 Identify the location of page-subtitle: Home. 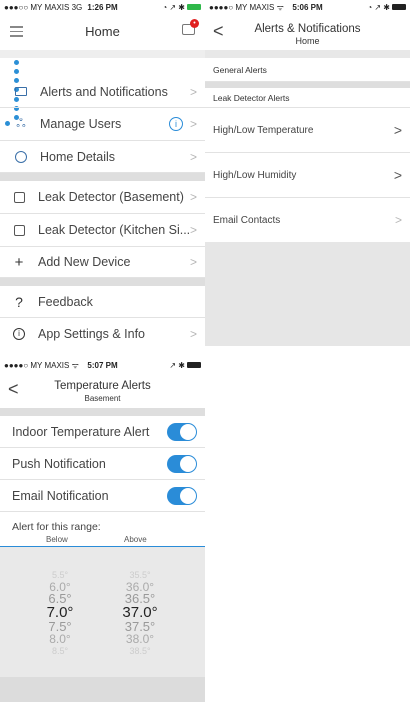
(307, 41).